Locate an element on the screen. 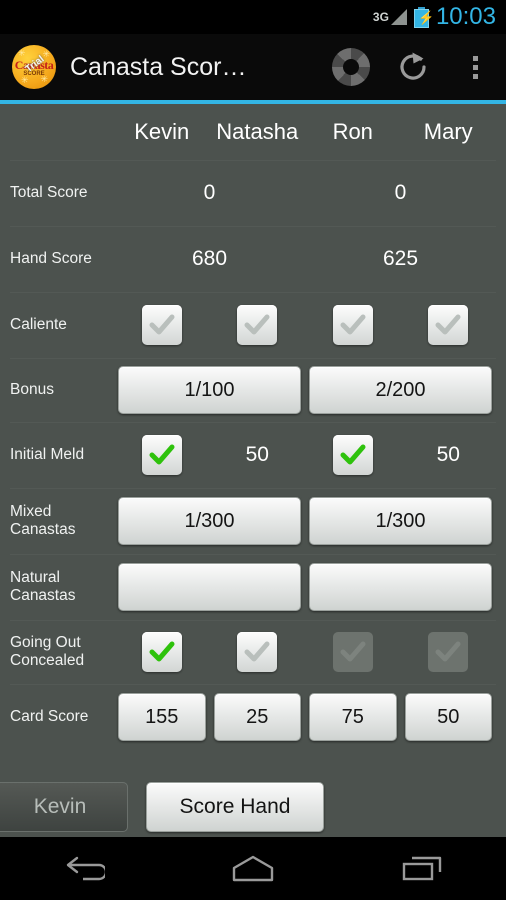 This screenshot has width=506, height=900. card-score-button-3: 50 is located at coordinates (448, 717).